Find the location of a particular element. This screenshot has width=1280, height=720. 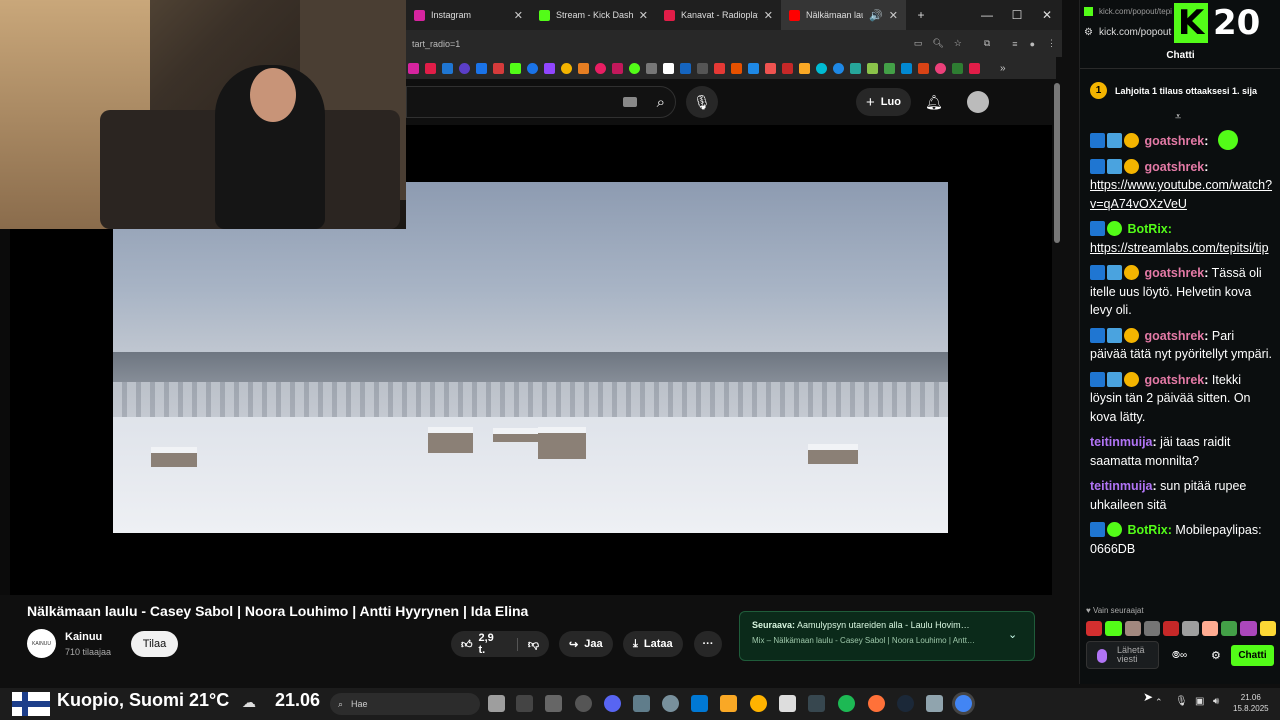

taskbar-search-input: ⌕ Hae is located at coordinates (405, 704).